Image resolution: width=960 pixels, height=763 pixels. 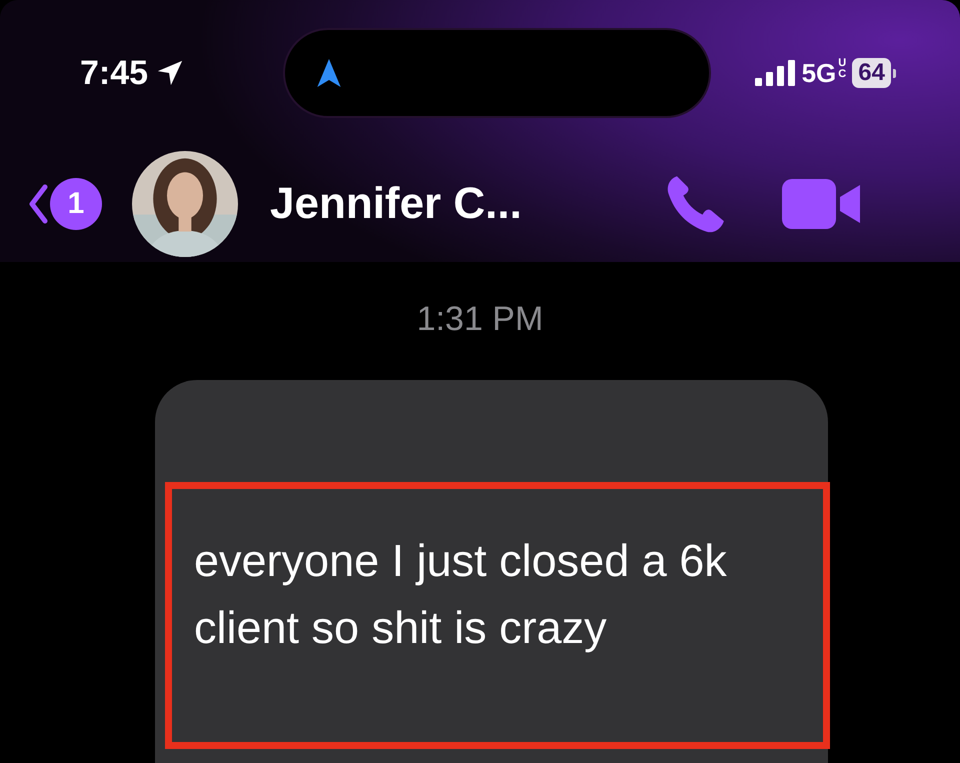 What do you see at coordinates (871, 73) in the screenshot?
I see `battery-icon: 64` at bounding box center [871, 73].